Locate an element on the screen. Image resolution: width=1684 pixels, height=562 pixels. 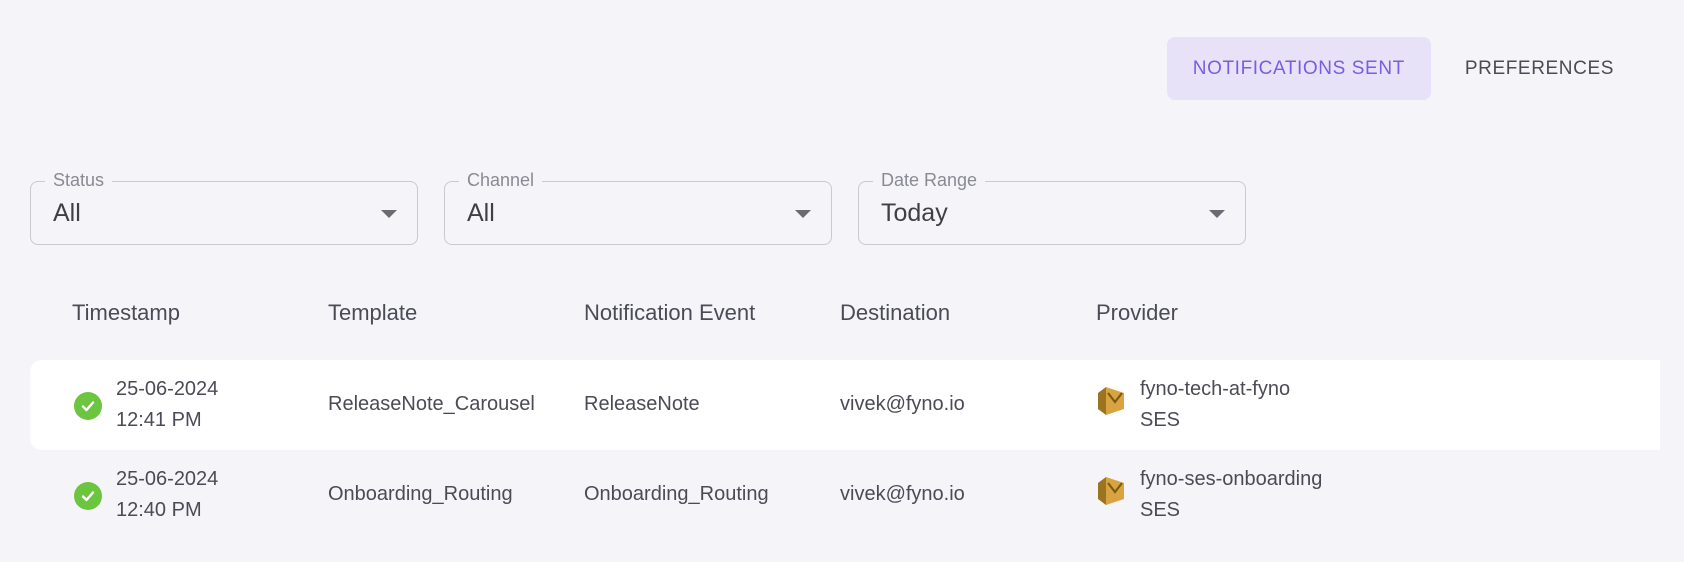
header-provider: Provider is located at coordinates (1137, 312).